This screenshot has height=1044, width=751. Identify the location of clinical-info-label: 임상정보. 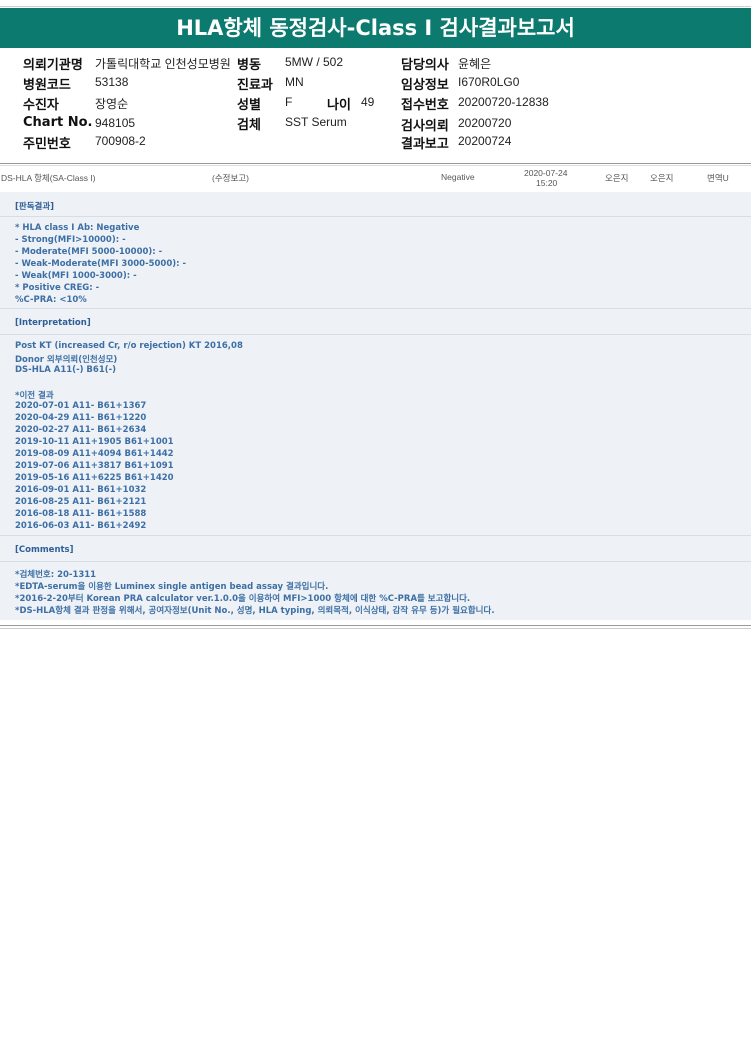
(425, 85).